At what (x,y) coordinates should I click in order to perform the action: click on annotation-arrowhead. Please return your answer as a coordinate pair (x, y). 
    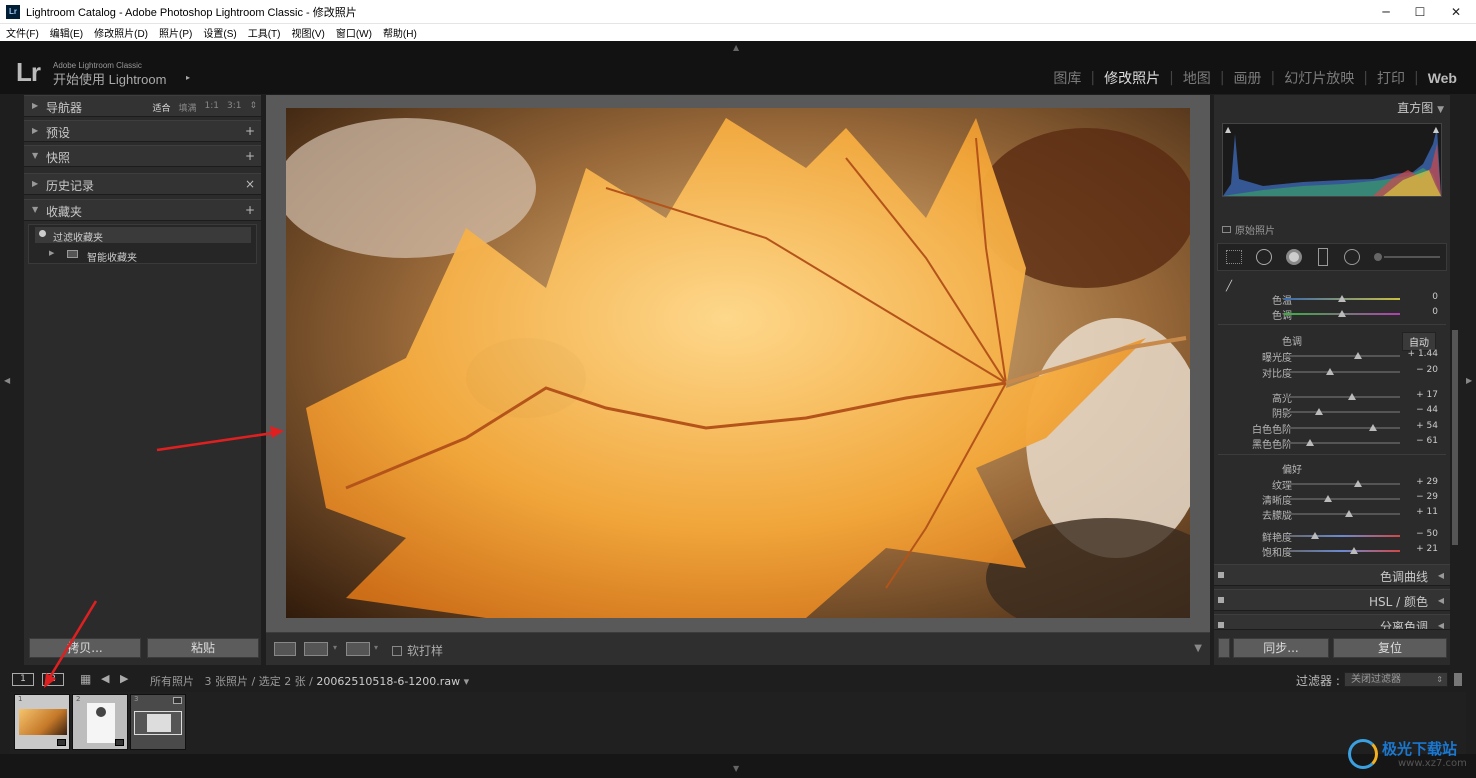
    Looking at the image, I should click on (277, 432).